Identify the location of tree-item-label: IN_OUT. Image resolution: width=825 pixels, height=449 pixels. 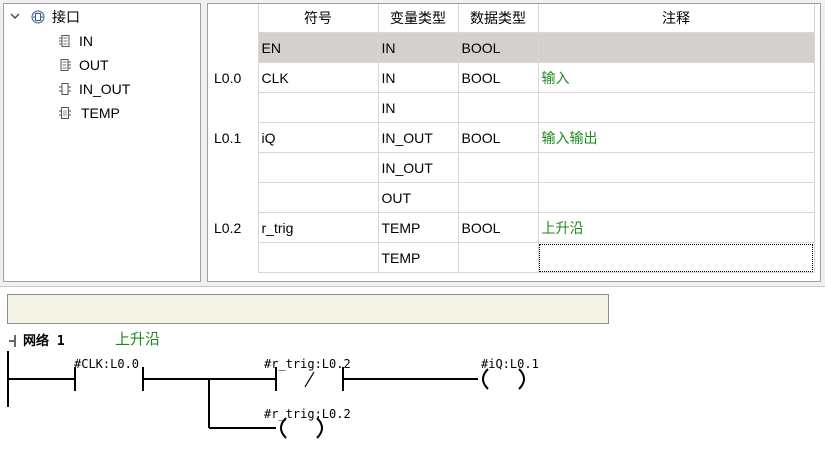
(105, 89).